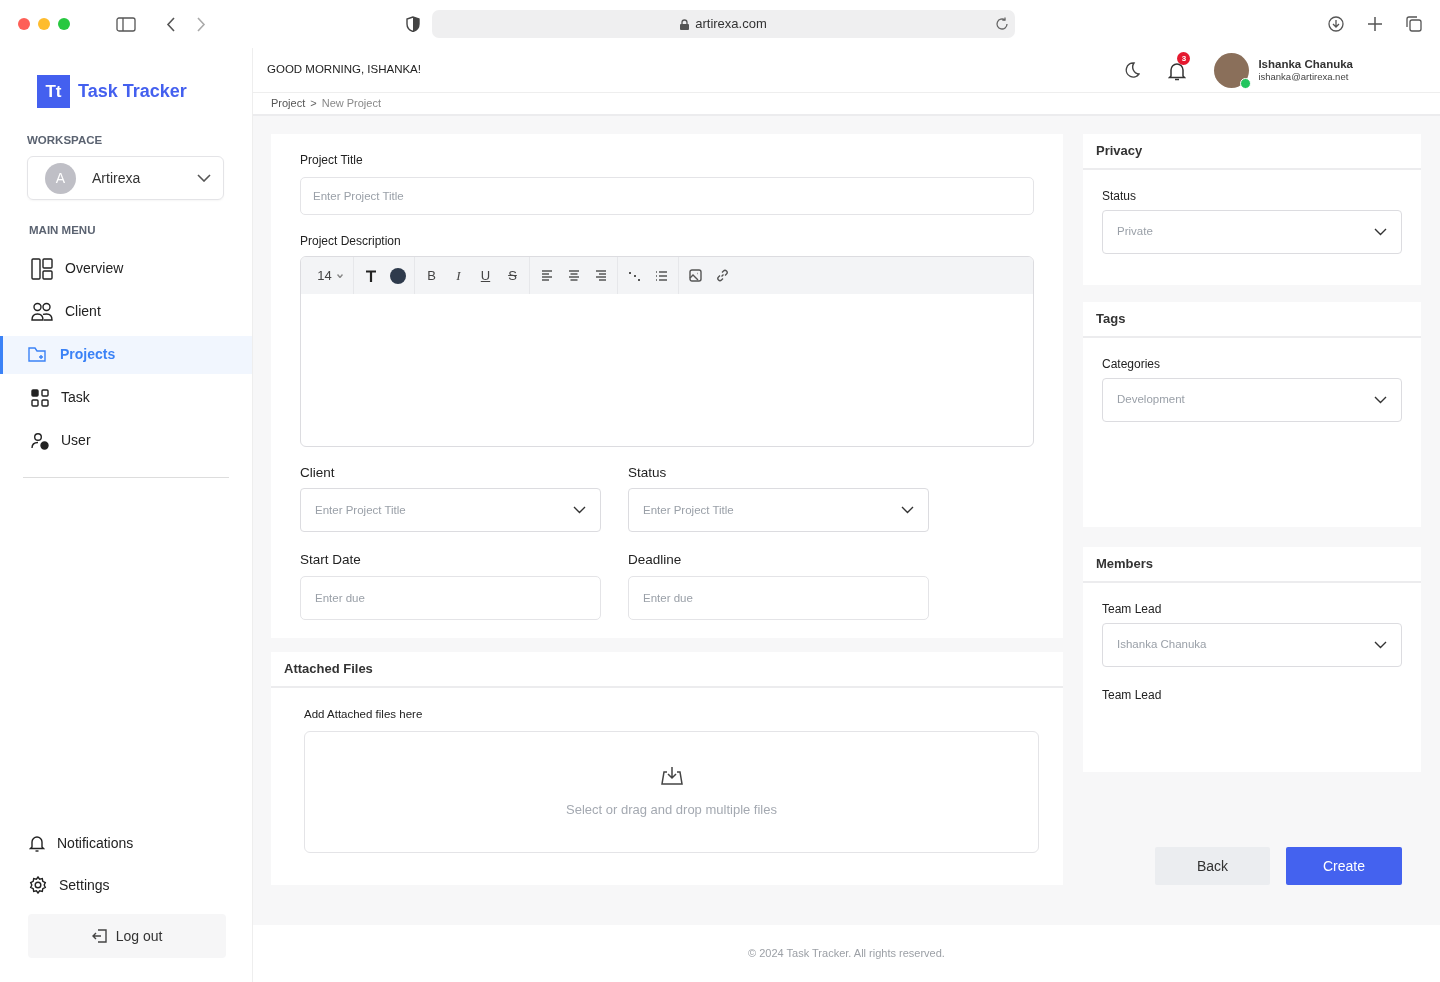  What do you see at coordinates (126, 311) in the screenshot?
I see `menu-item: Client` at bounding box center [126, 311].